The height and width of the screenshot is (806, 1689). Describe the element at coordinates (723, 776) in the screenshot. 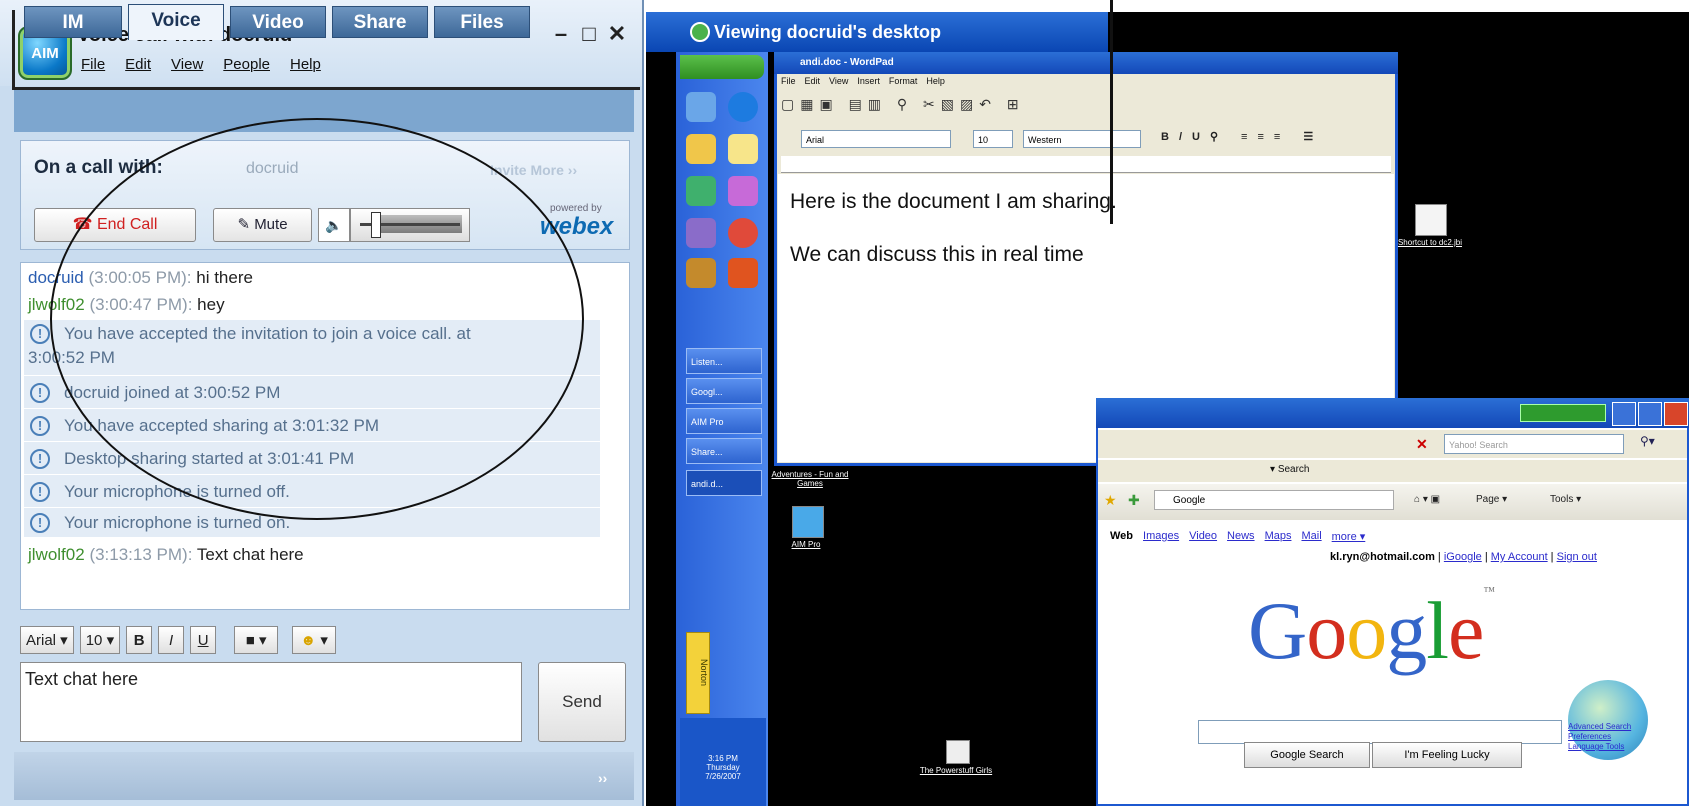

I see `clock-date: 7/26/2007` at that location.